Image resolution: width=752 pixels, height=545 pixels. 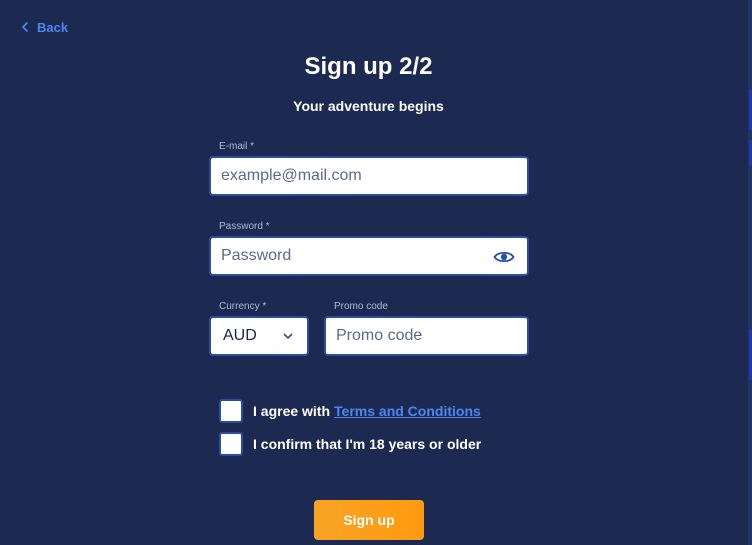 I want to click on age-checkbox, so click(x=231, y=444).